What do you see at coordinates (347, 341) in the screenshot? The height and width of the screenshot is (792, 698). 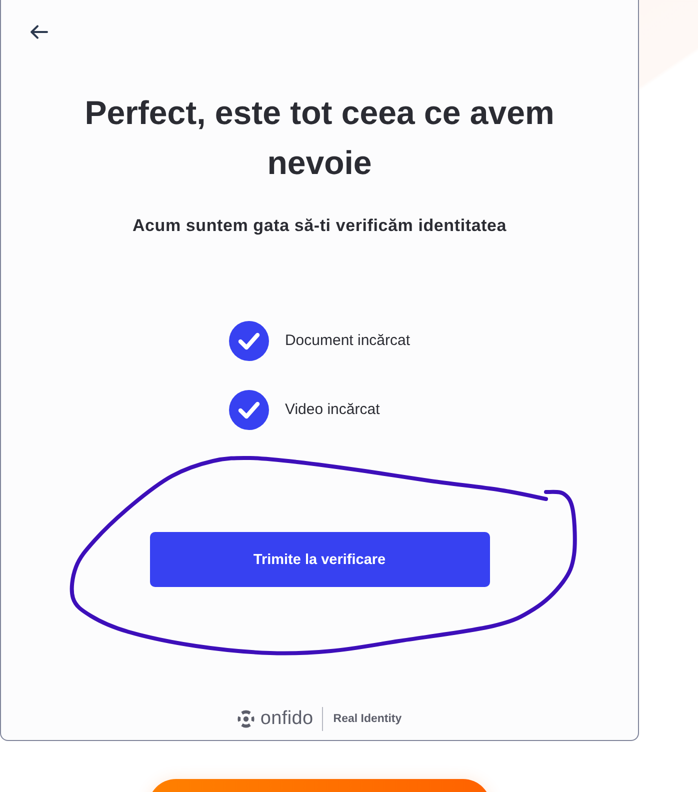 I see `checklist-label: Document incărcat` at bounding box center [347, 341].